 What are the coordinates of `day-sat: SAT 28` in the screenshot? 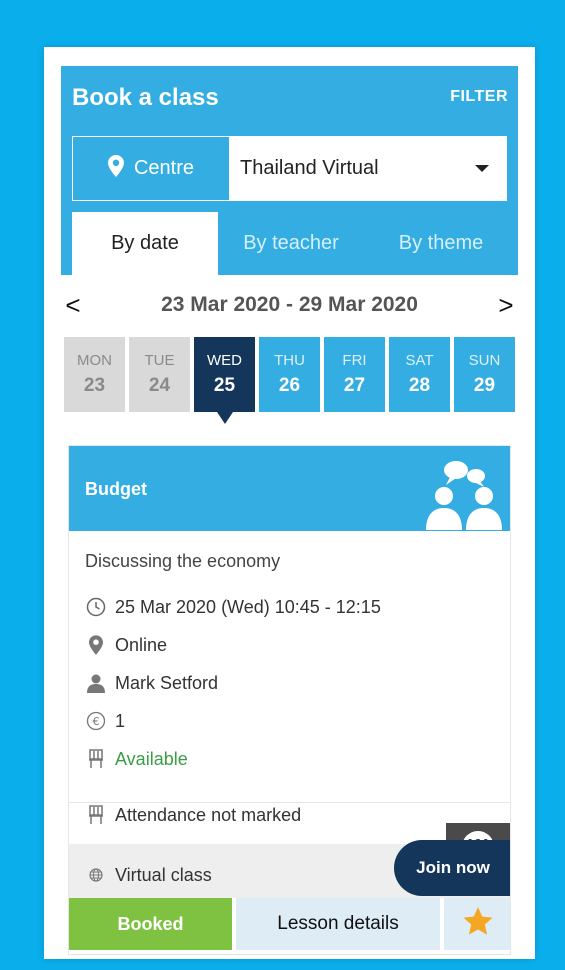 It's located at (419, 374).